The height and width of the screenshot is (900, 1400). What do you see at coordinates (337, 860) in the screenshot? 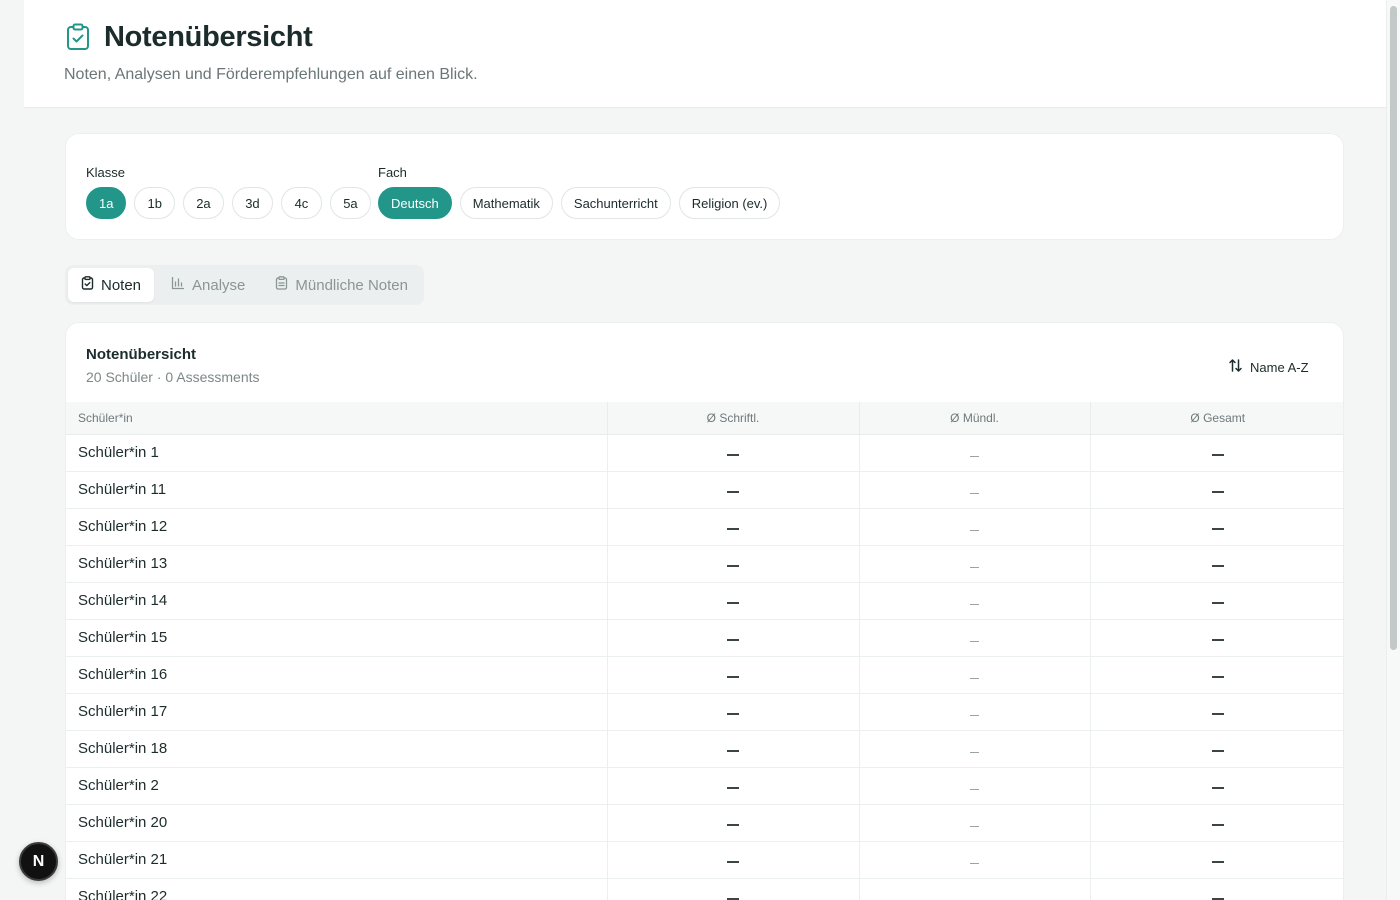
I see `student-name-cell: Schüler*in 21` at bounding box center [337, 860].